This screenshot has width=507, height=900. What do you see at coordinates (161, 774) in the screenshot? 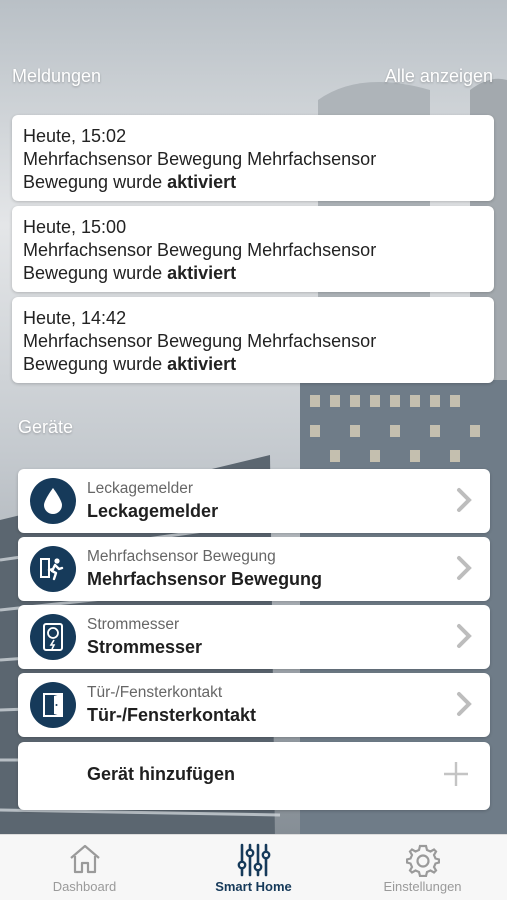
I see `add-device-label: Gerät hinzufügen` at bounding box center [161, 774].